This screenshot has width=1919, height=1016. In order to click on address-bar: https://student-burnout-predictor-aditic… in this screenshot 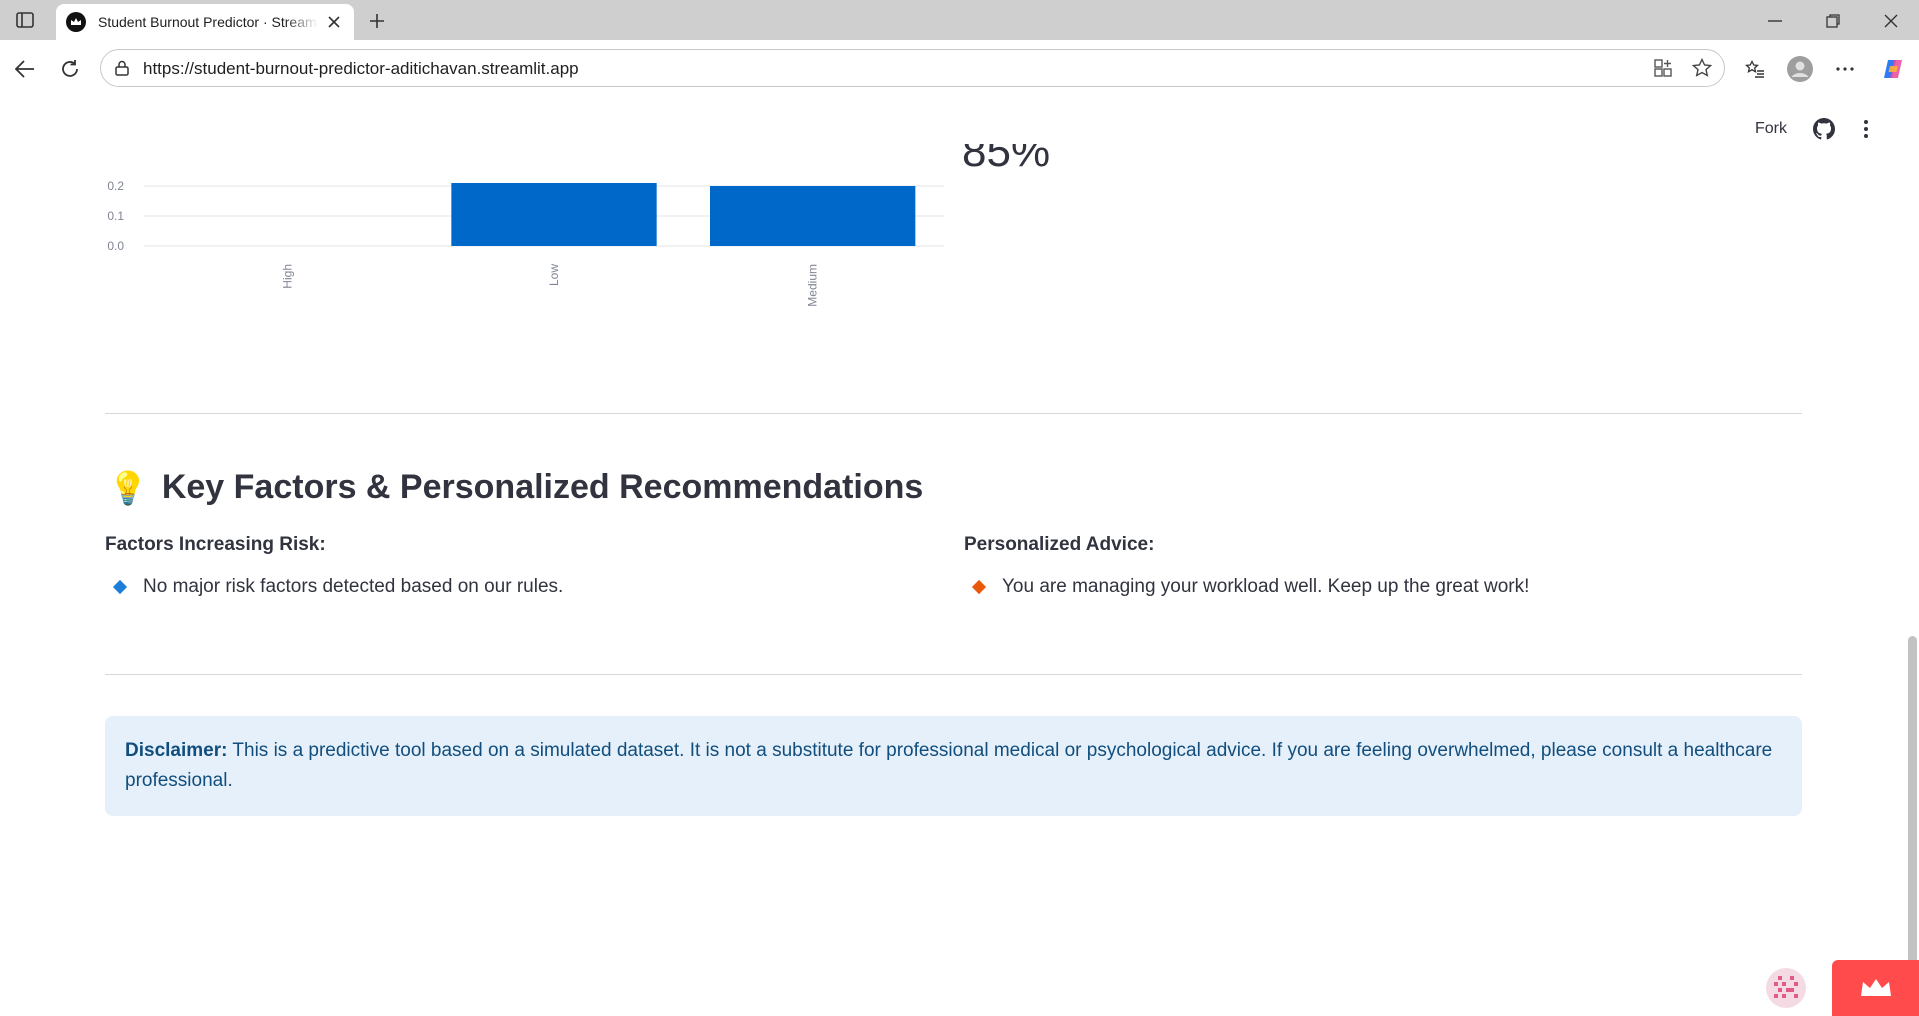, I will do `click(912, 68)`.